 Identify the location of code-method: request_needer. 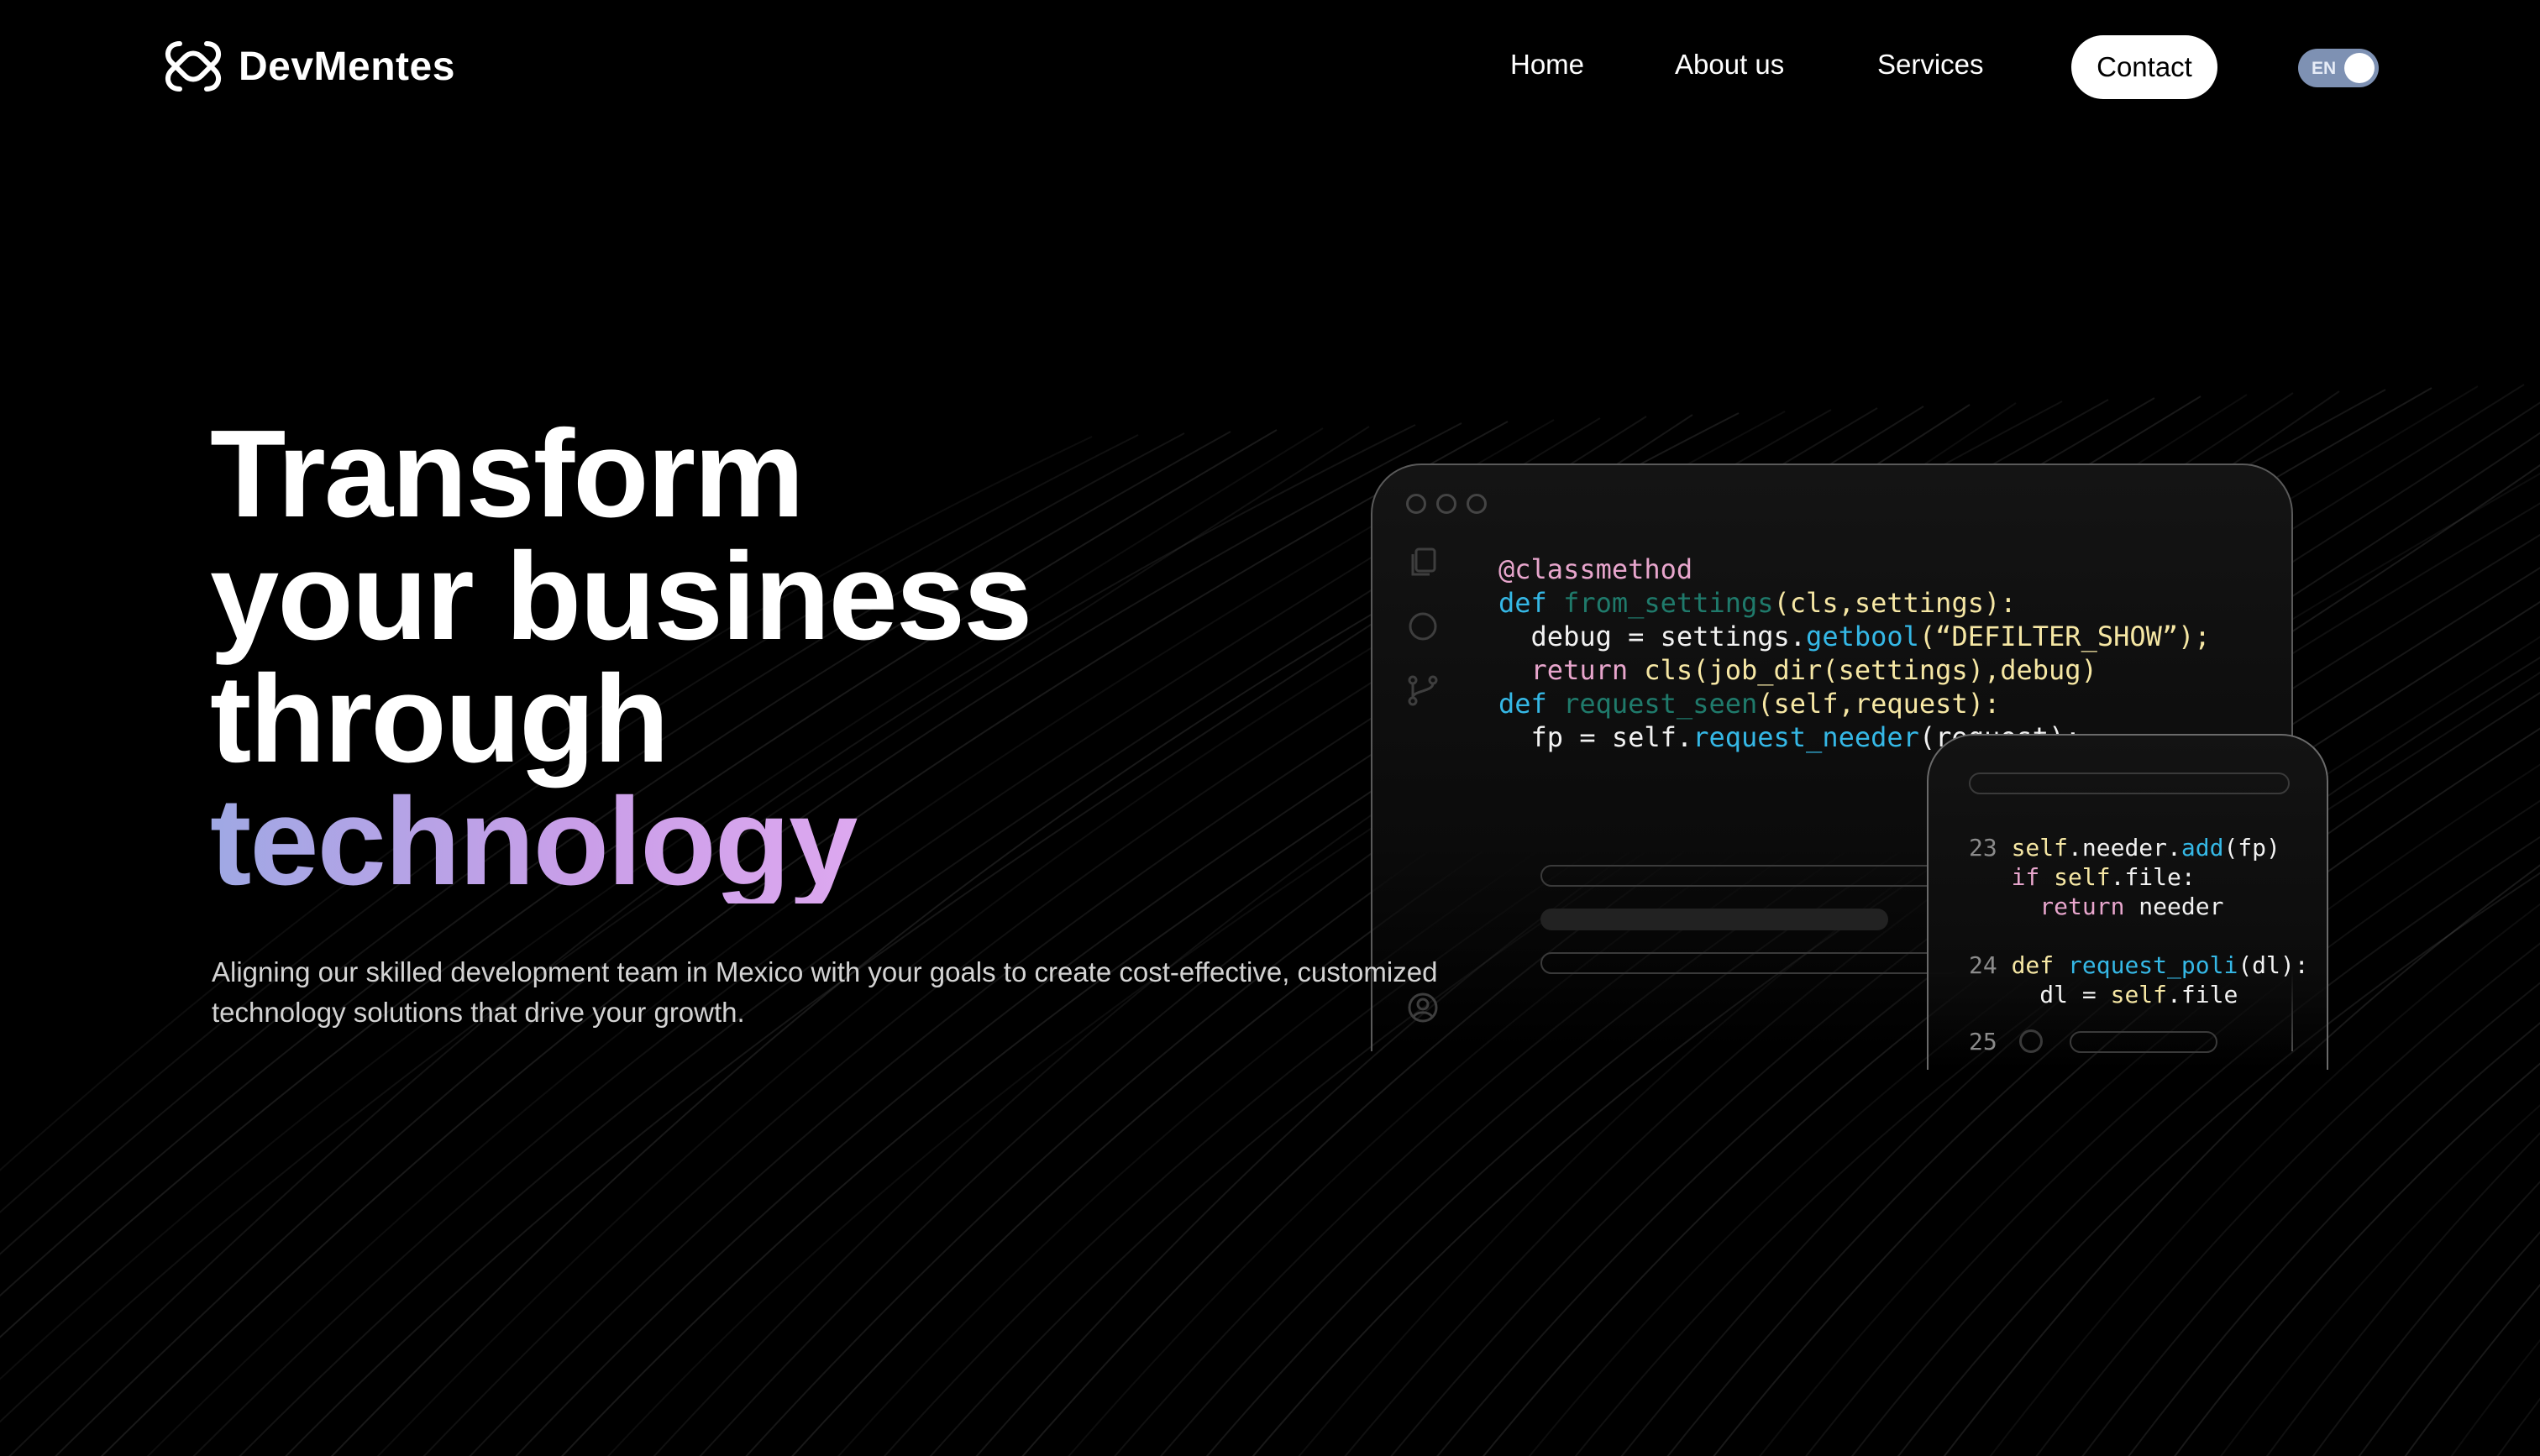
(1806, 737).